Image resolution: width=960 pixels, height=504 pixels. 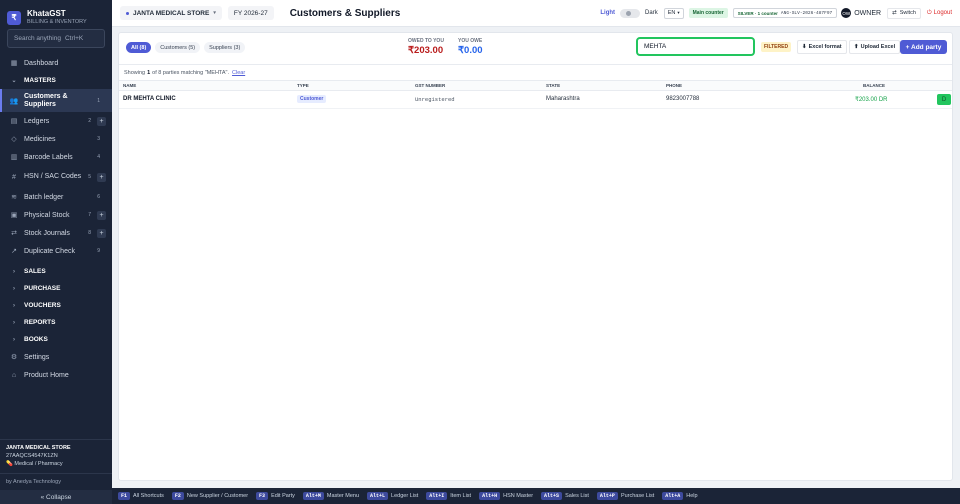 I want to click on party-name: DR MEHTA CLINIC, so click(x=149, y=99).